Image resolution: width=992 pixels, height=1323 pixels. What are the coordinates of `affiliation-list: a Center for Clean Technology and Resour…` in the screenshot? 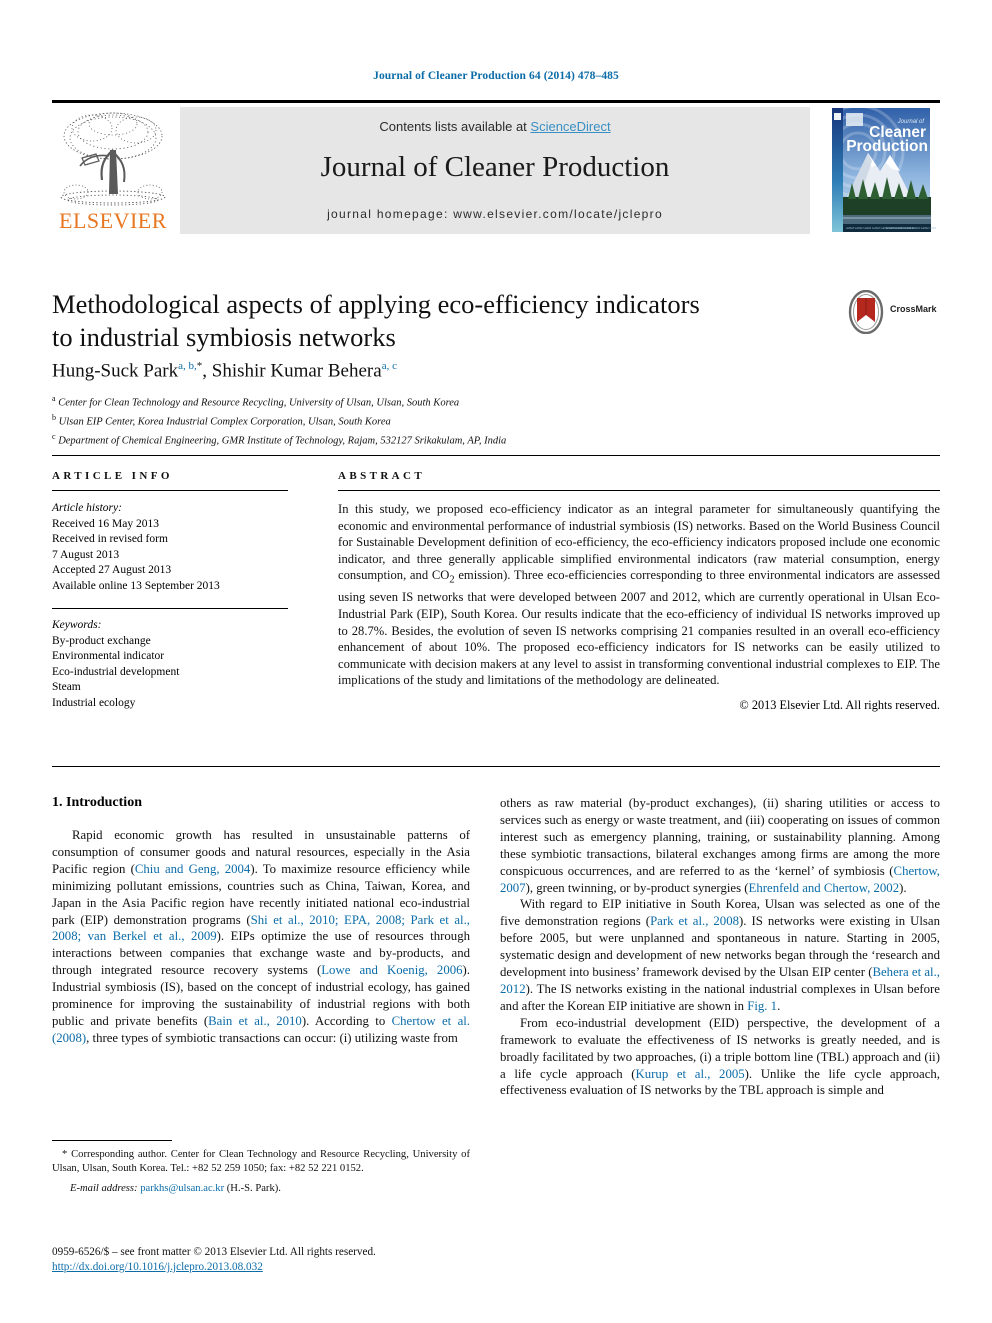 It's located at (442, 420).